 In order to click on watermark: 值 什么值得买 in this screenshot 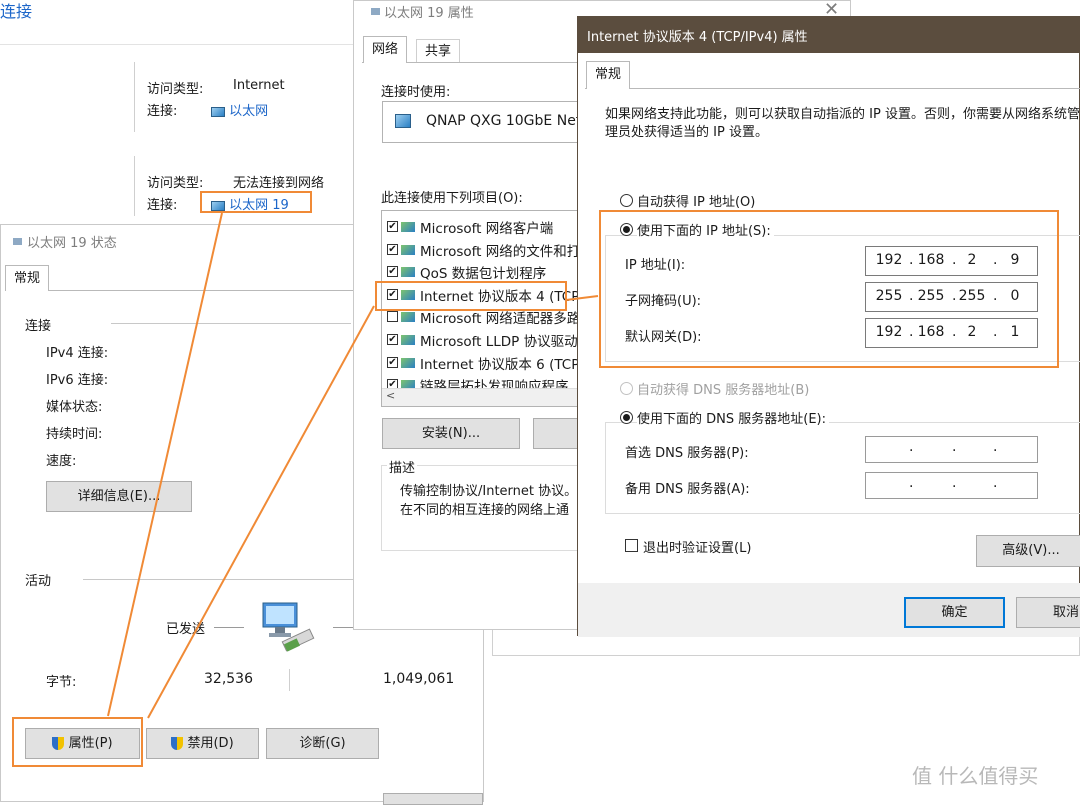, I will do `click(975, 774)`.